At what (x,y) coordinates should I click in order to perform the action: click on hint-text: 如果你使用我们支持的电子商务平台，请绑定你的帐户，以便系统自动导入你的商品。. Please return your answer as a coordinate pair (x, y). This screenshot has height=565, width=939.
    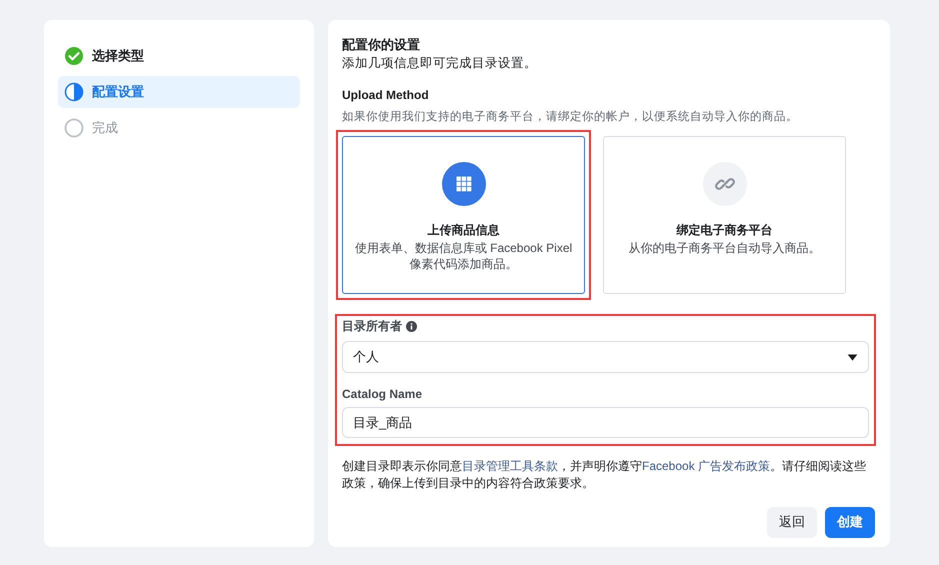
    Looking at the image, I should click on (570, 116).